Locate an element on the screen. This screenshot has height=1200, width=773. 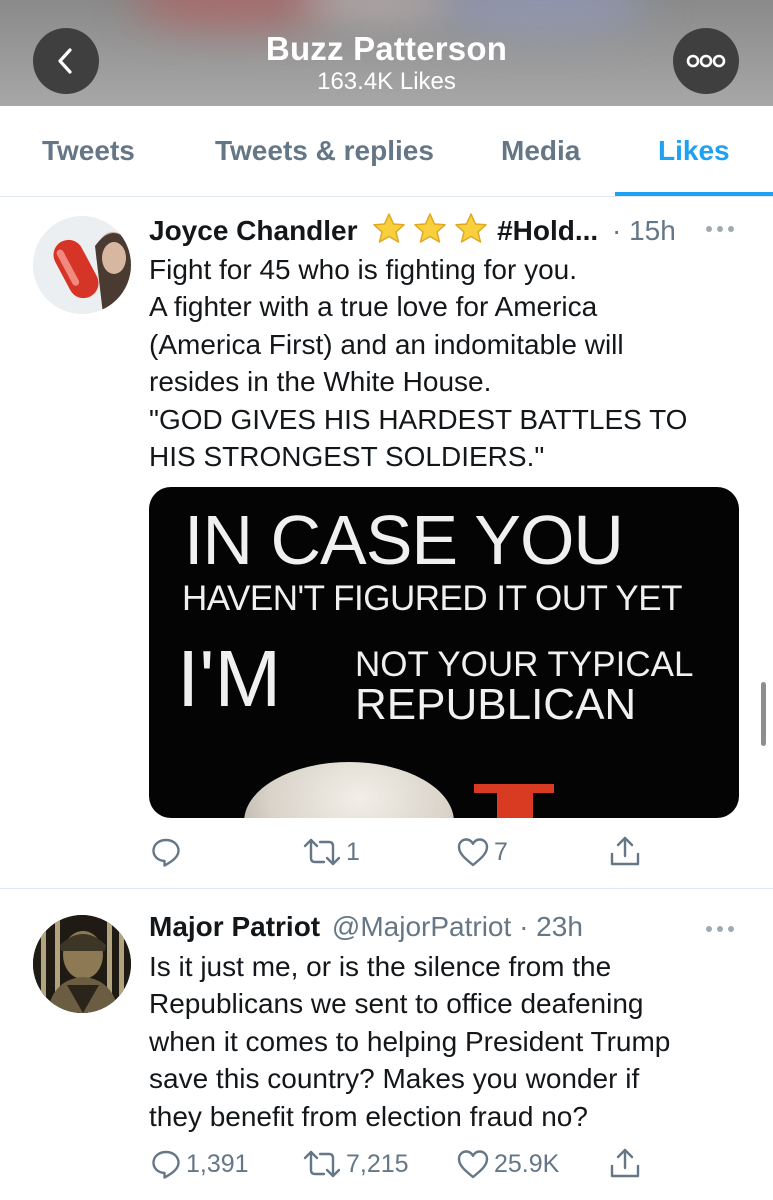
tab-tweets-and-replies: Tweets & replies is located at coordinates (324, 151).